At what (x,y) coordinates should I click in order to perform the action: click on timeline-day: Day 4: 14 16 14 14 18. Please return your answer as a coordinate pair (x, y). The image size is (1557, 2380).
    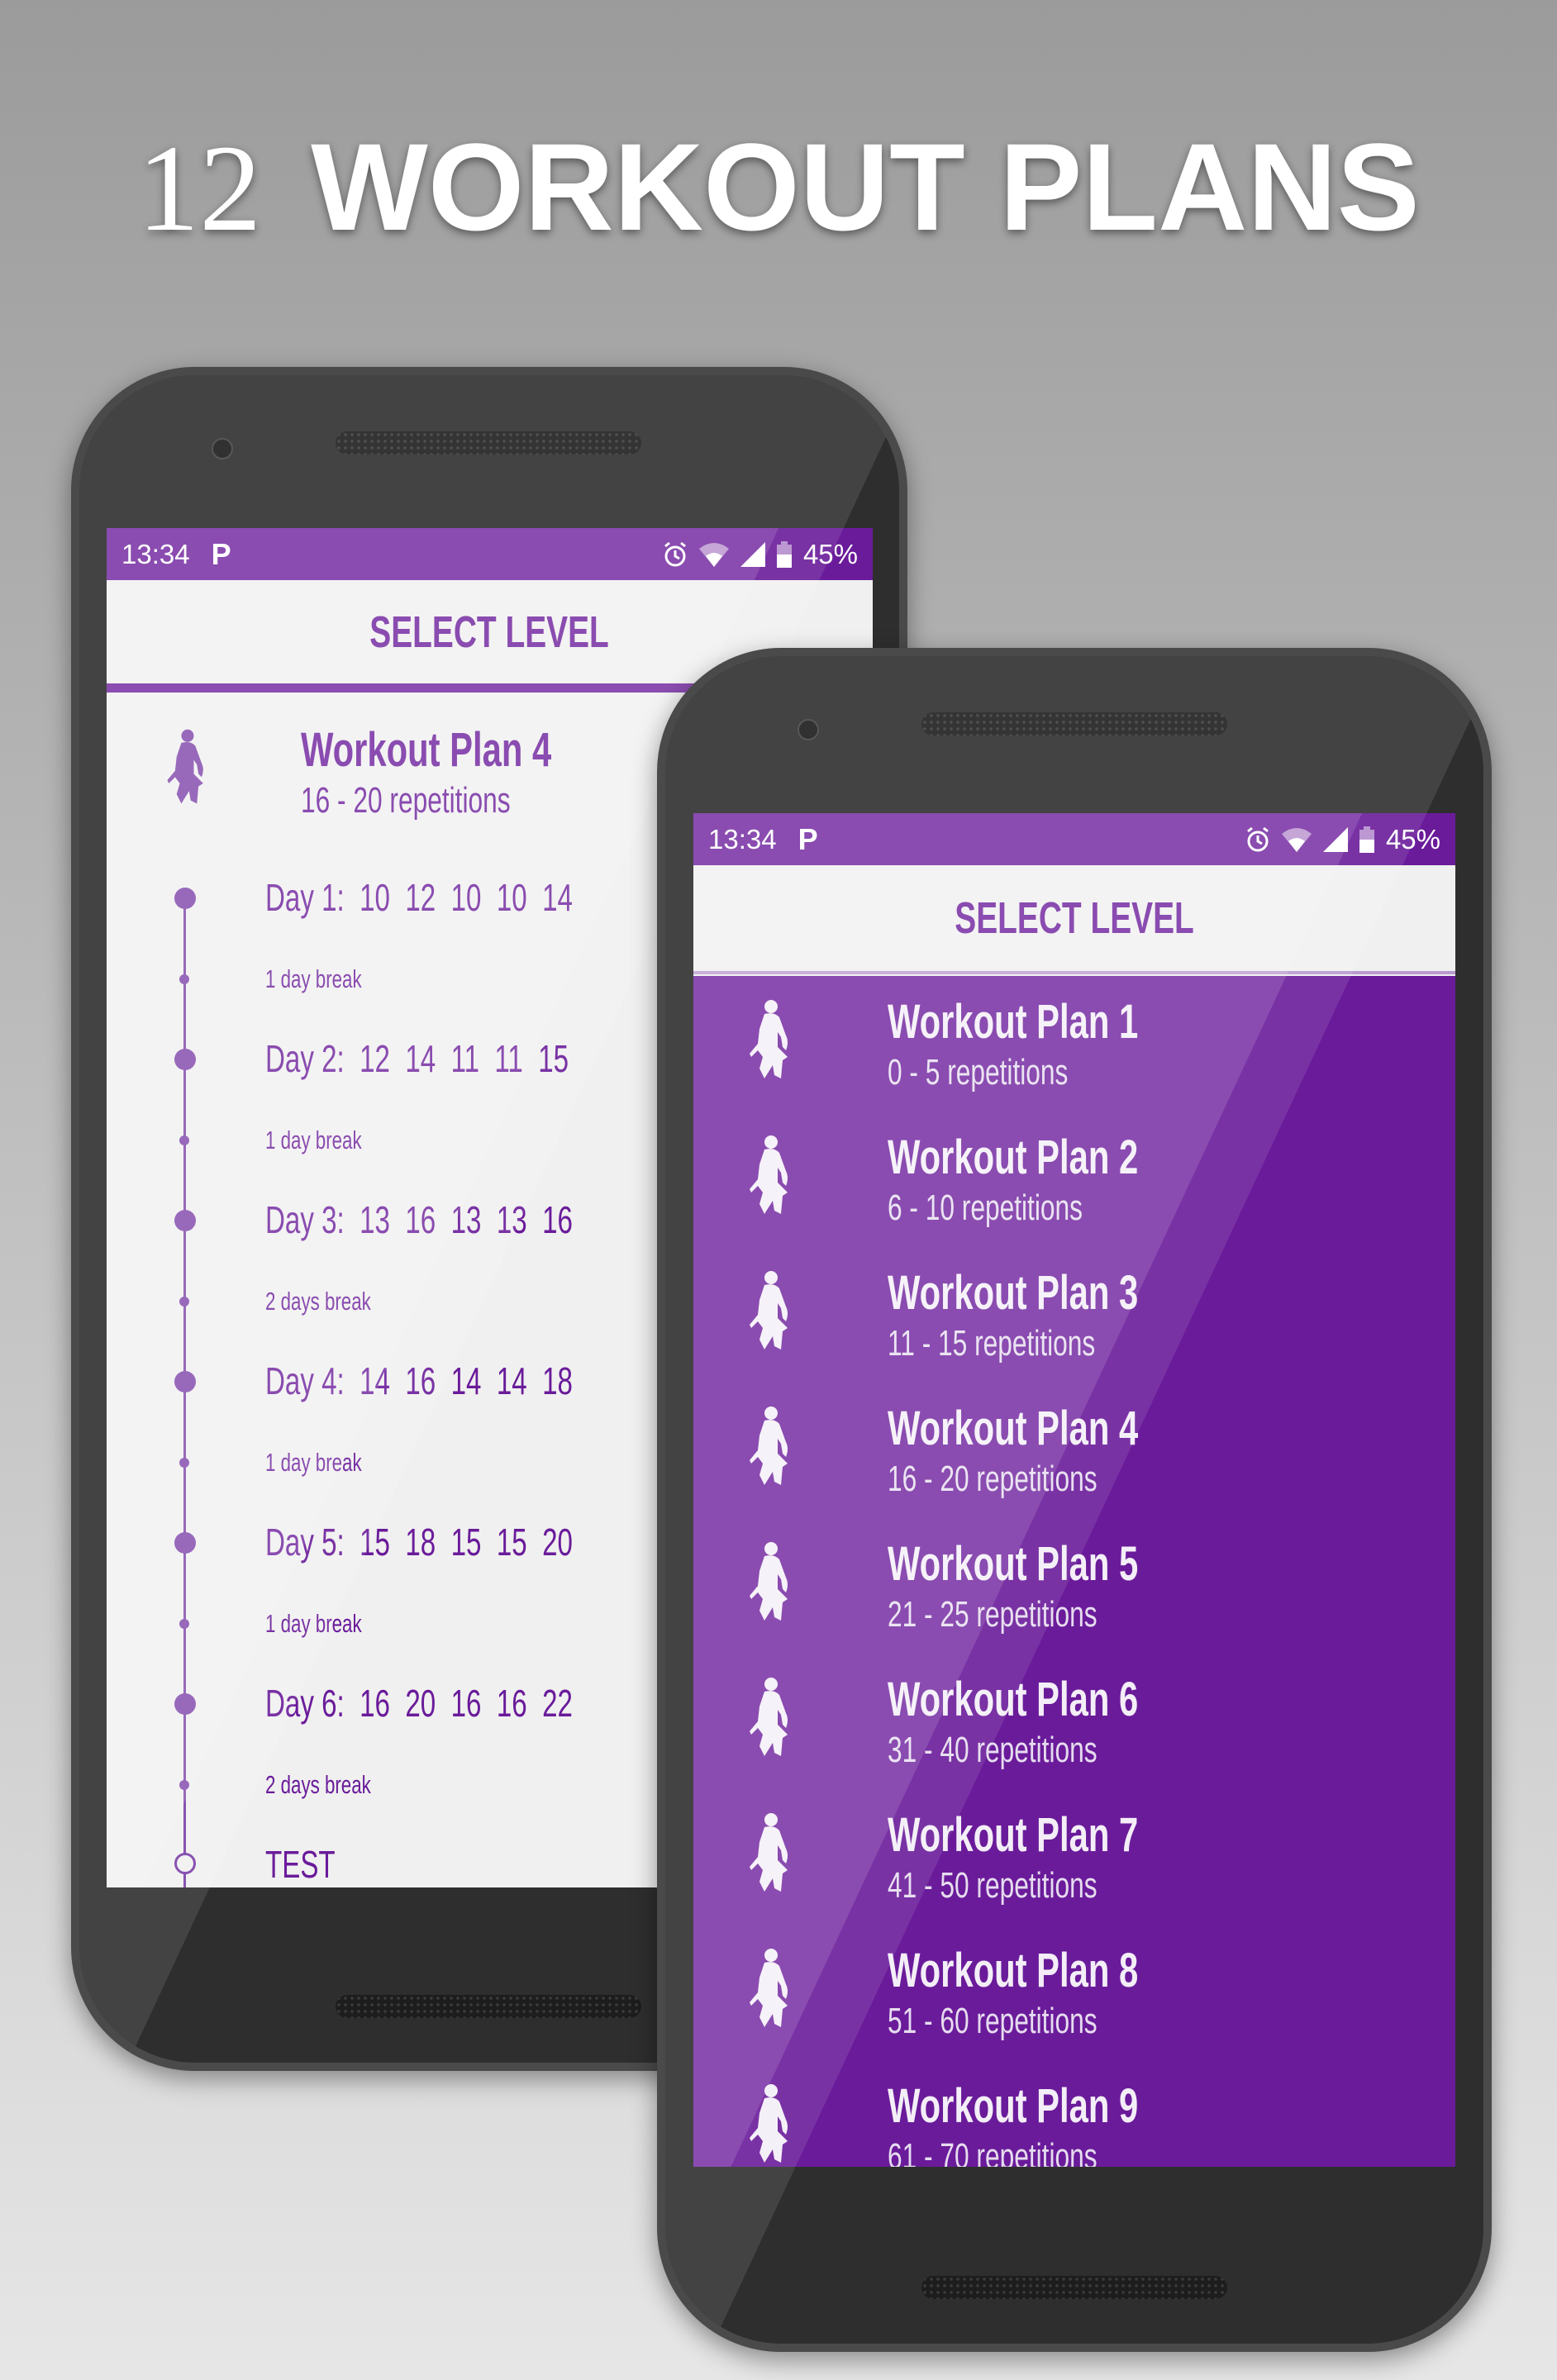
    Looking at the image, I should click on (479, 1381).